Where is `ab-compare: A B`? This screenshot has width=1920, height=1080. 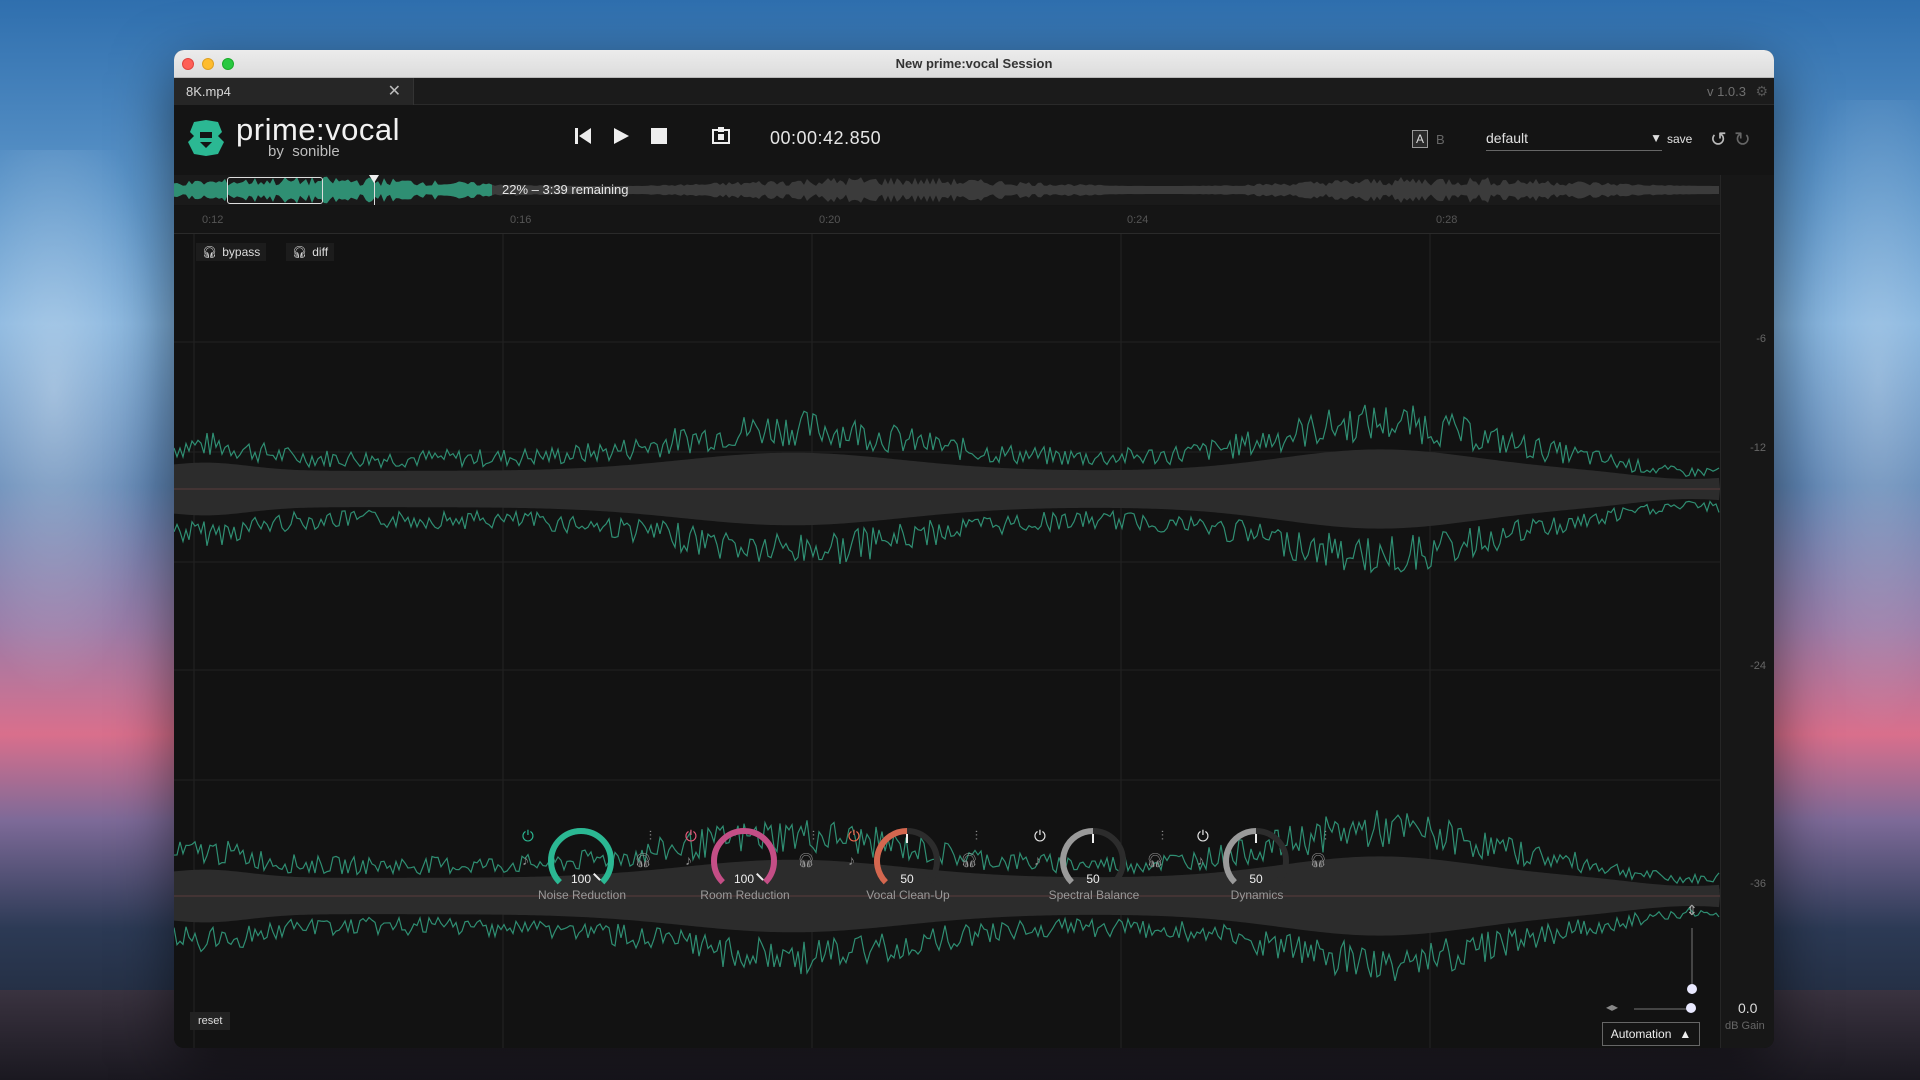 ab-compare: A B is located at coordinates (1428, 139).